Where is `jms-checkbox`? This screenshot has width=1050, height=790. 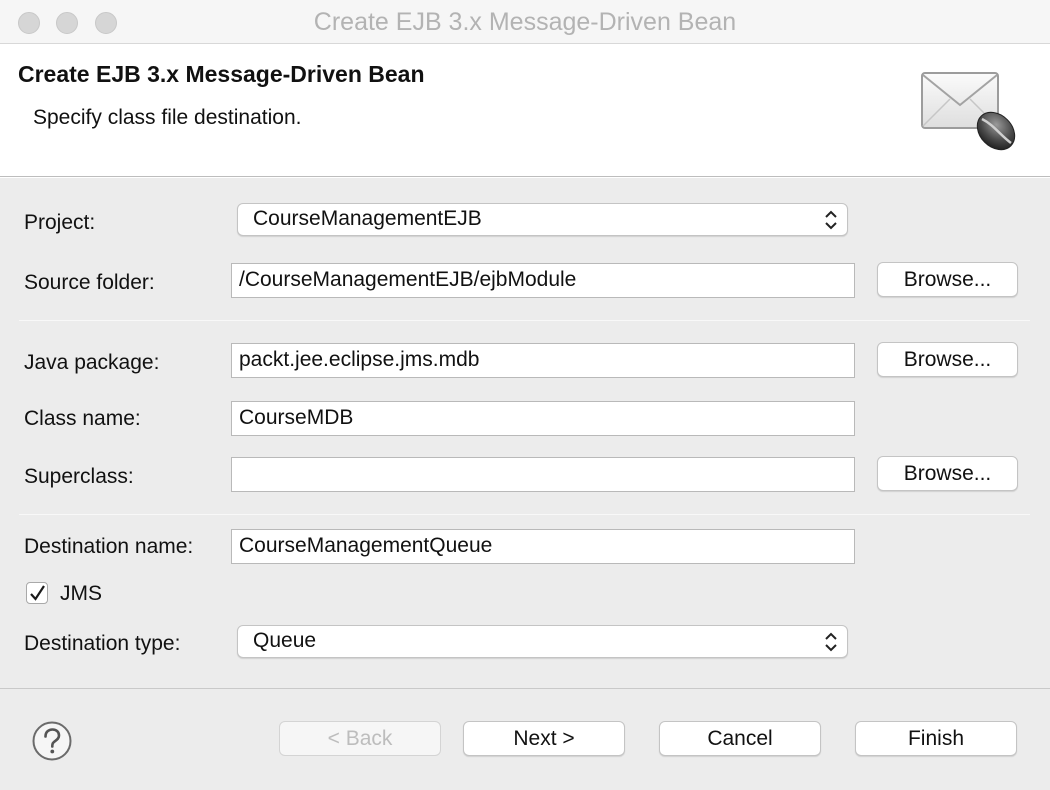 jms-checkbox is located at coordinates (37, 593).